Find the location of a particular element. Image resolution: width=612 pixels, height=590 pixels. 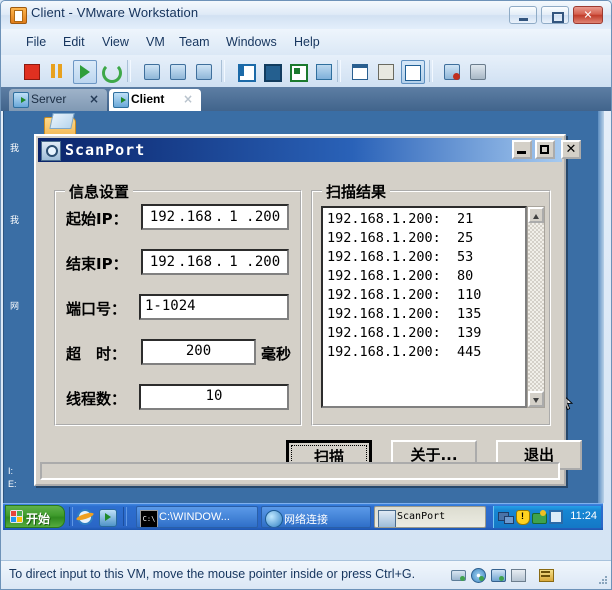

thread-count-field: 10 is located at coordinates (214, 397).